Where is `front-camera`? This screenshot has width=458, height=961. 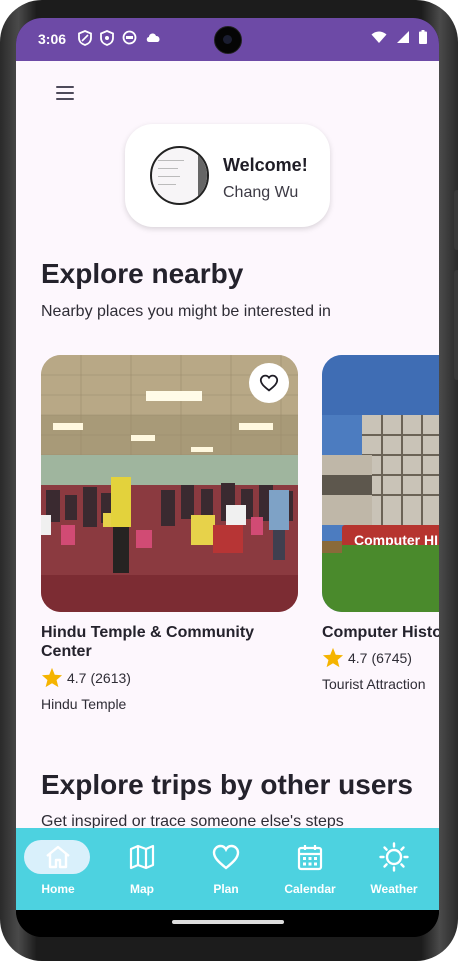 front-camera is located at coordinates (228, 40).